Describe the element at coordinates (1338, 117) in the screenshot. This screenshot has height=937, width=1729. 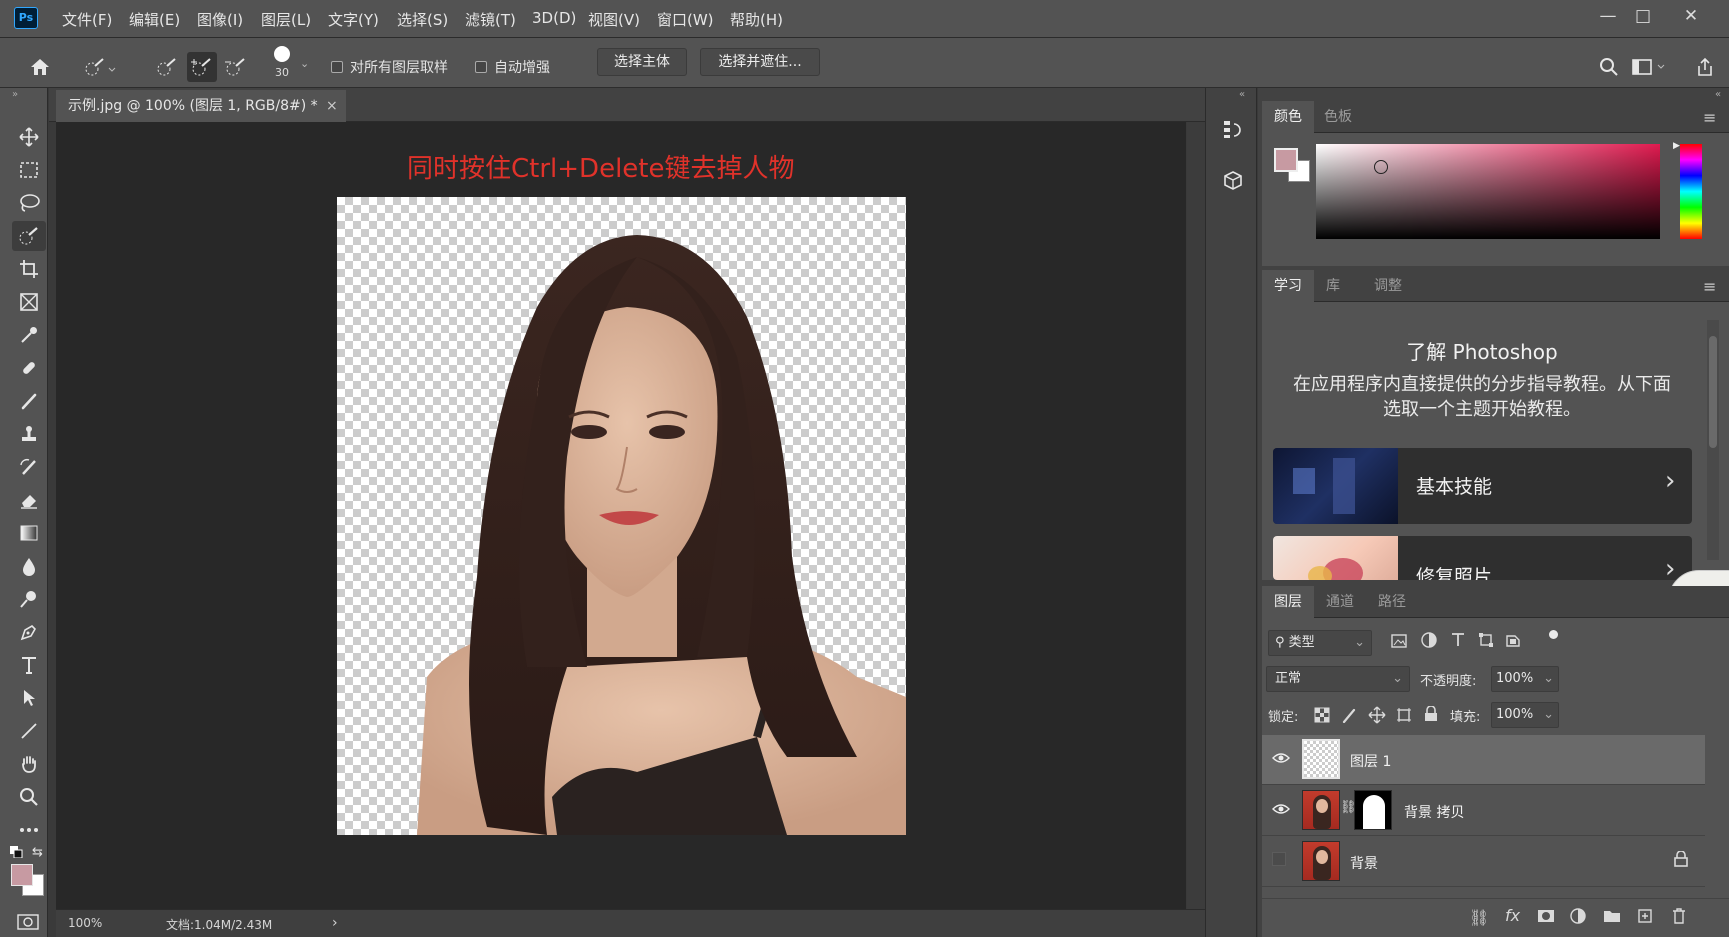
I see `tab-swatches: 色板` at that location.